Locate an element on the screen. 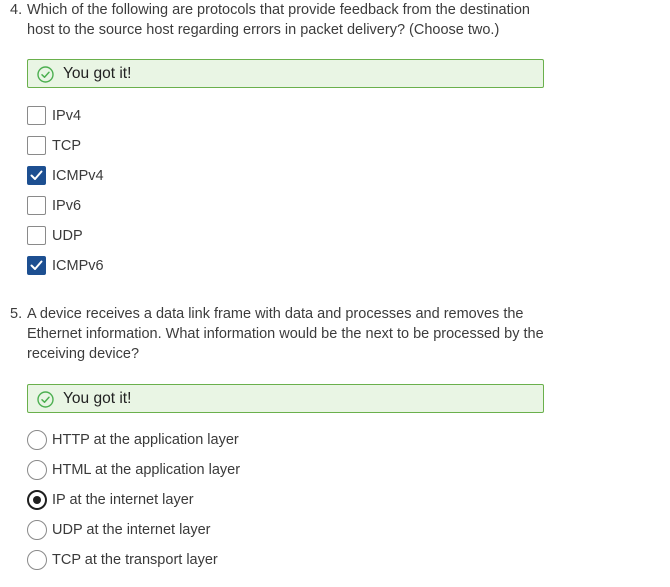  option-label: HTML at the application layer is located at coordinates (146, 470).